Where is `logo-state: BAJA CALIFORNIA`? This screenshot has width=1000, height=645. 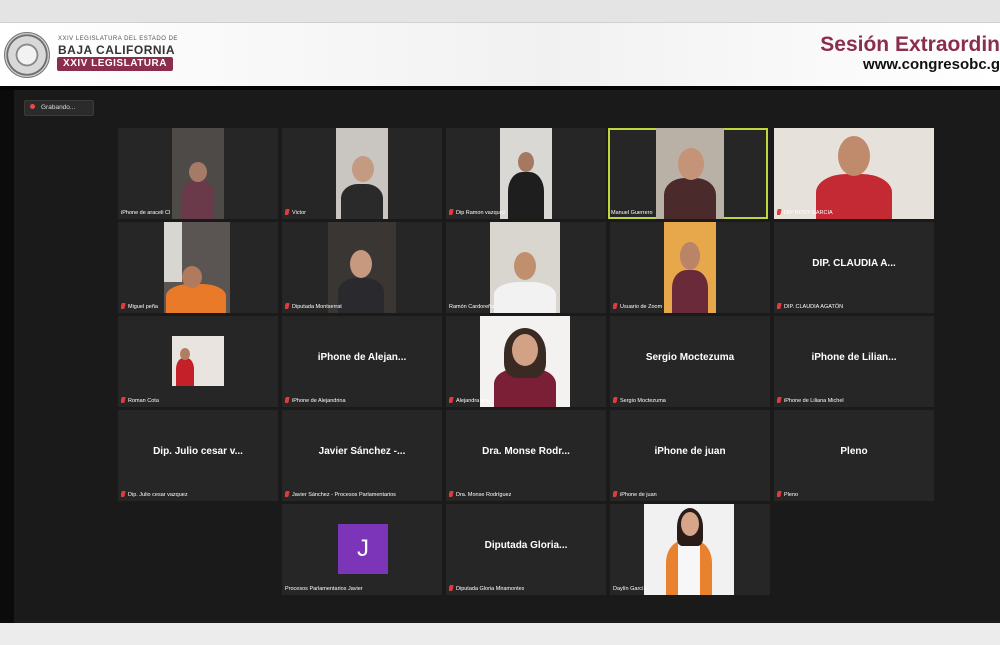
logo-state: BAJA CALIFORNIA is located at coordinates (117, 50).